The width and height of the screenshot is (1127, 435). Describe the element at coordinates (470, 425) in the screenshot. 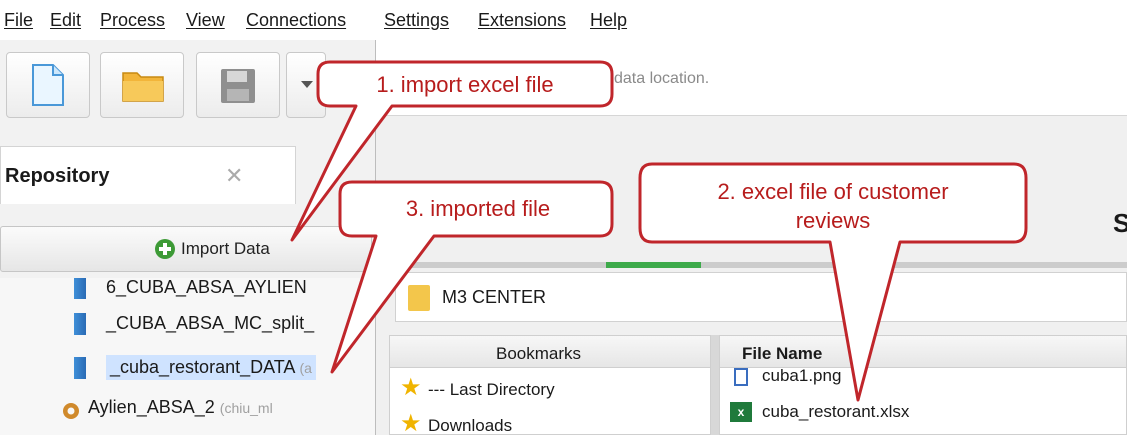

I see `bookmark-label: Downloads` at that location.